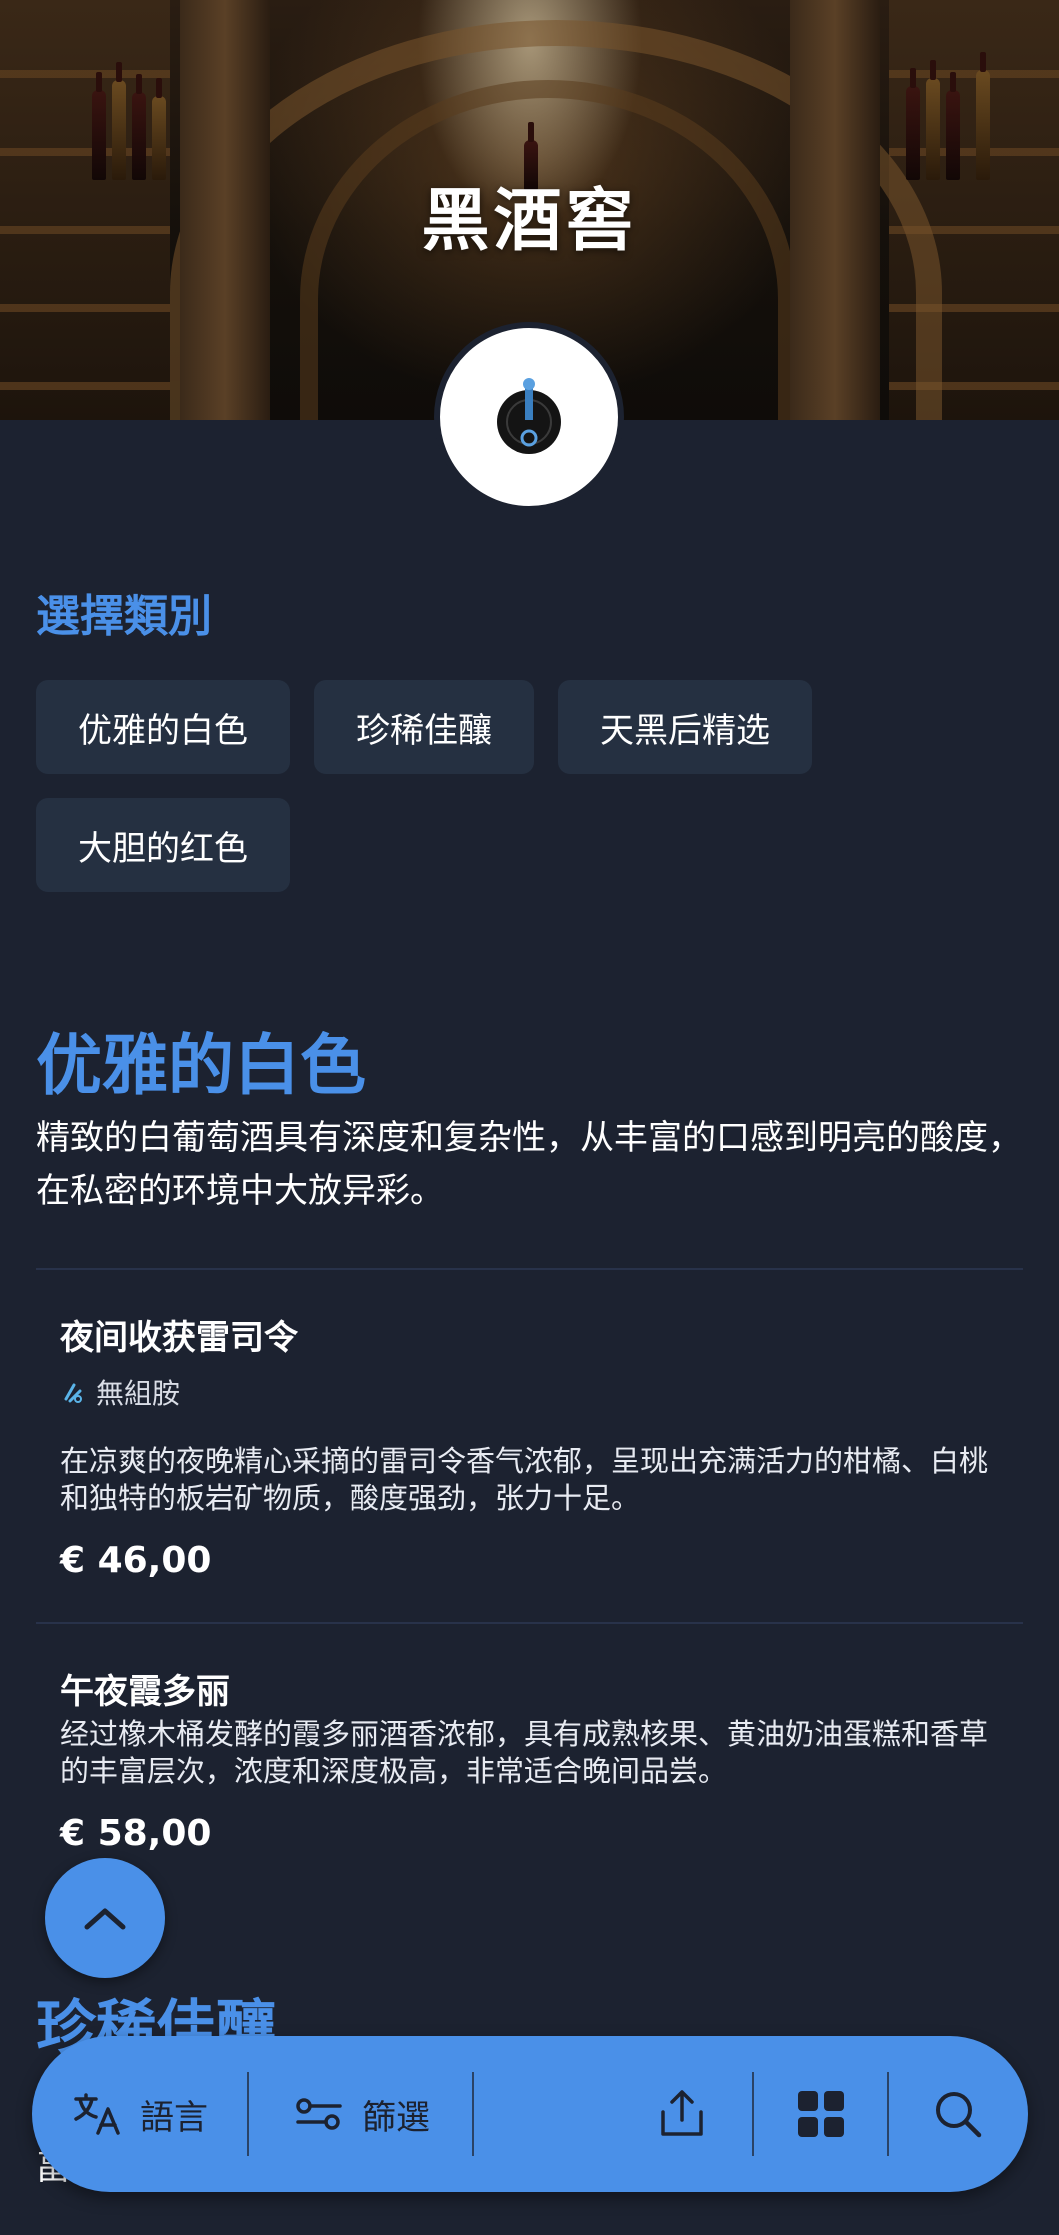  What do you see at coordinates (73, 1393) in the screenshot?
I see `allergen-icon` at bounding box center [73, 1393].